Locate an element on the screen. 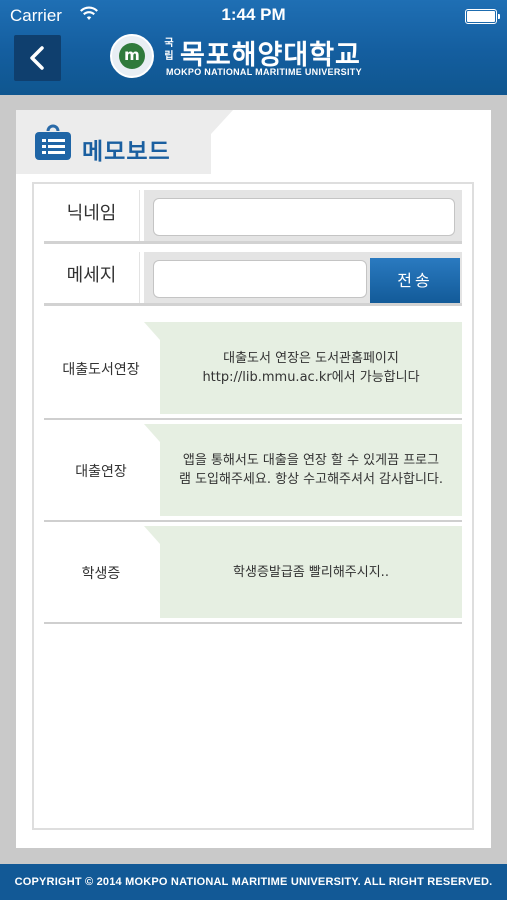  nickname-field-wrap is located at coordinates (303, 217).